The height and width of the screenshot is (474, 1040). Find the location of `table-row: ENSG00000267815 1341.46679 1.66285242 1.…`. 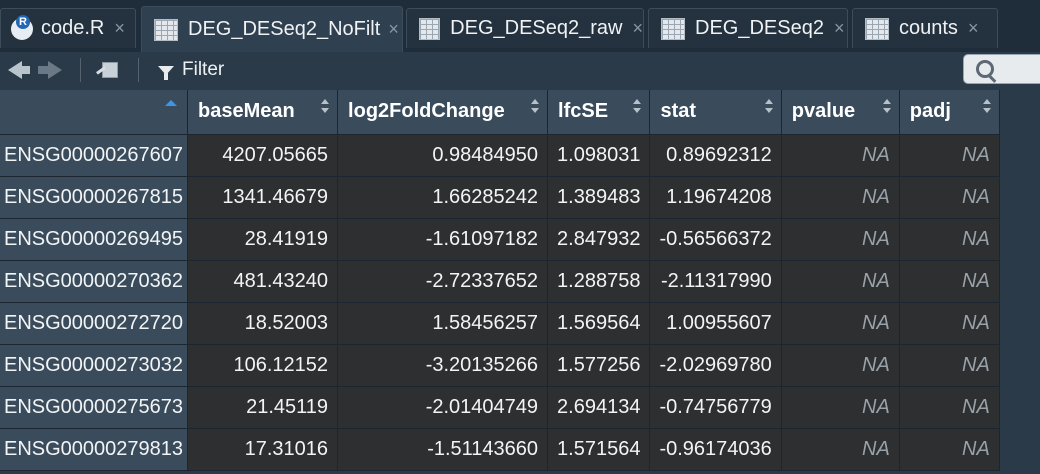

table-row: ENSG00000267815 1341.46679 1.66285242 1.… is located at coordinates (500, 197).